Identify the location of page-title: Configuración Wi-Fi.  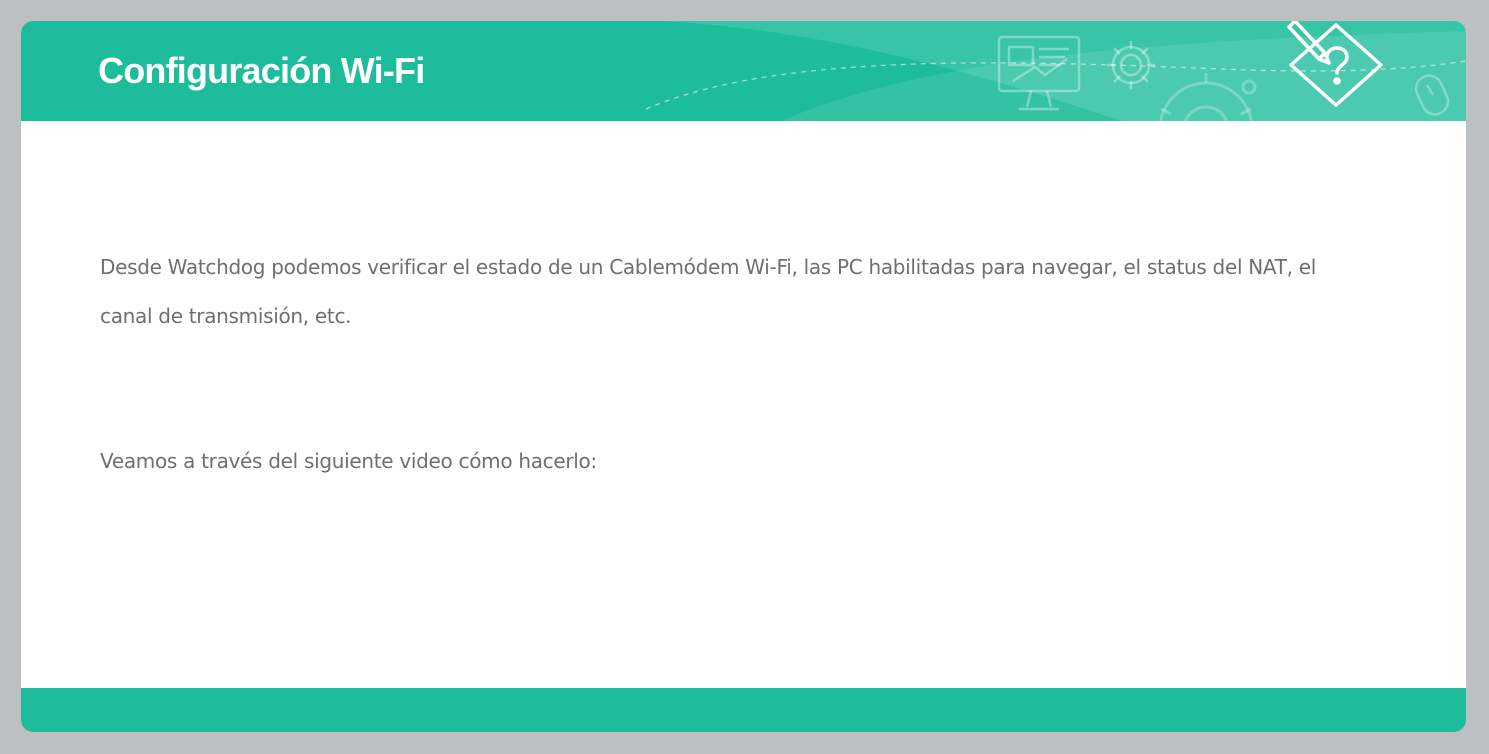
(261, 70).